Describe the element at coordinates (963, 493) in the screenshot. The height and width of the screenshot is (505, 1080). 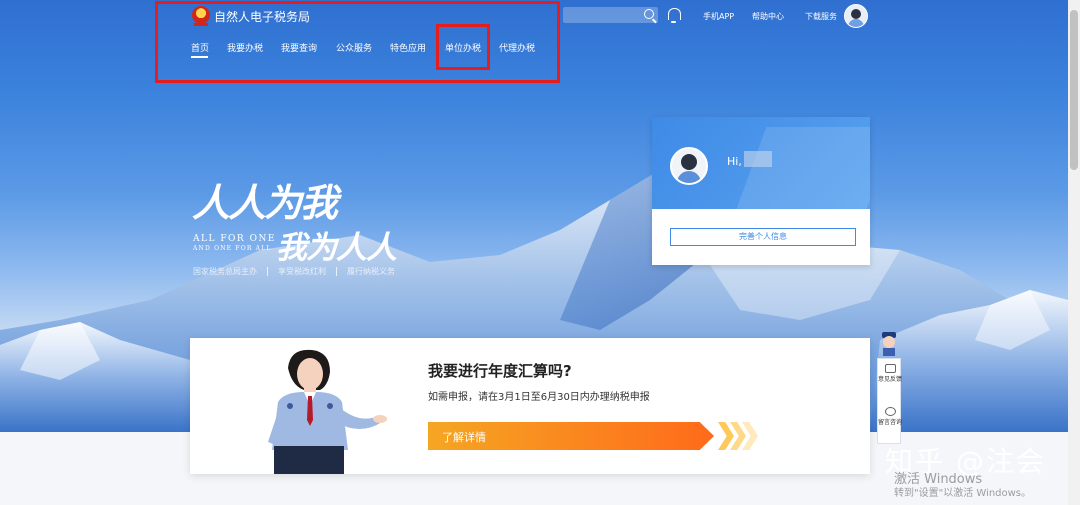
I see `windows-activation-subtitle: 转到"设置"以激活 Windows。` at that location.